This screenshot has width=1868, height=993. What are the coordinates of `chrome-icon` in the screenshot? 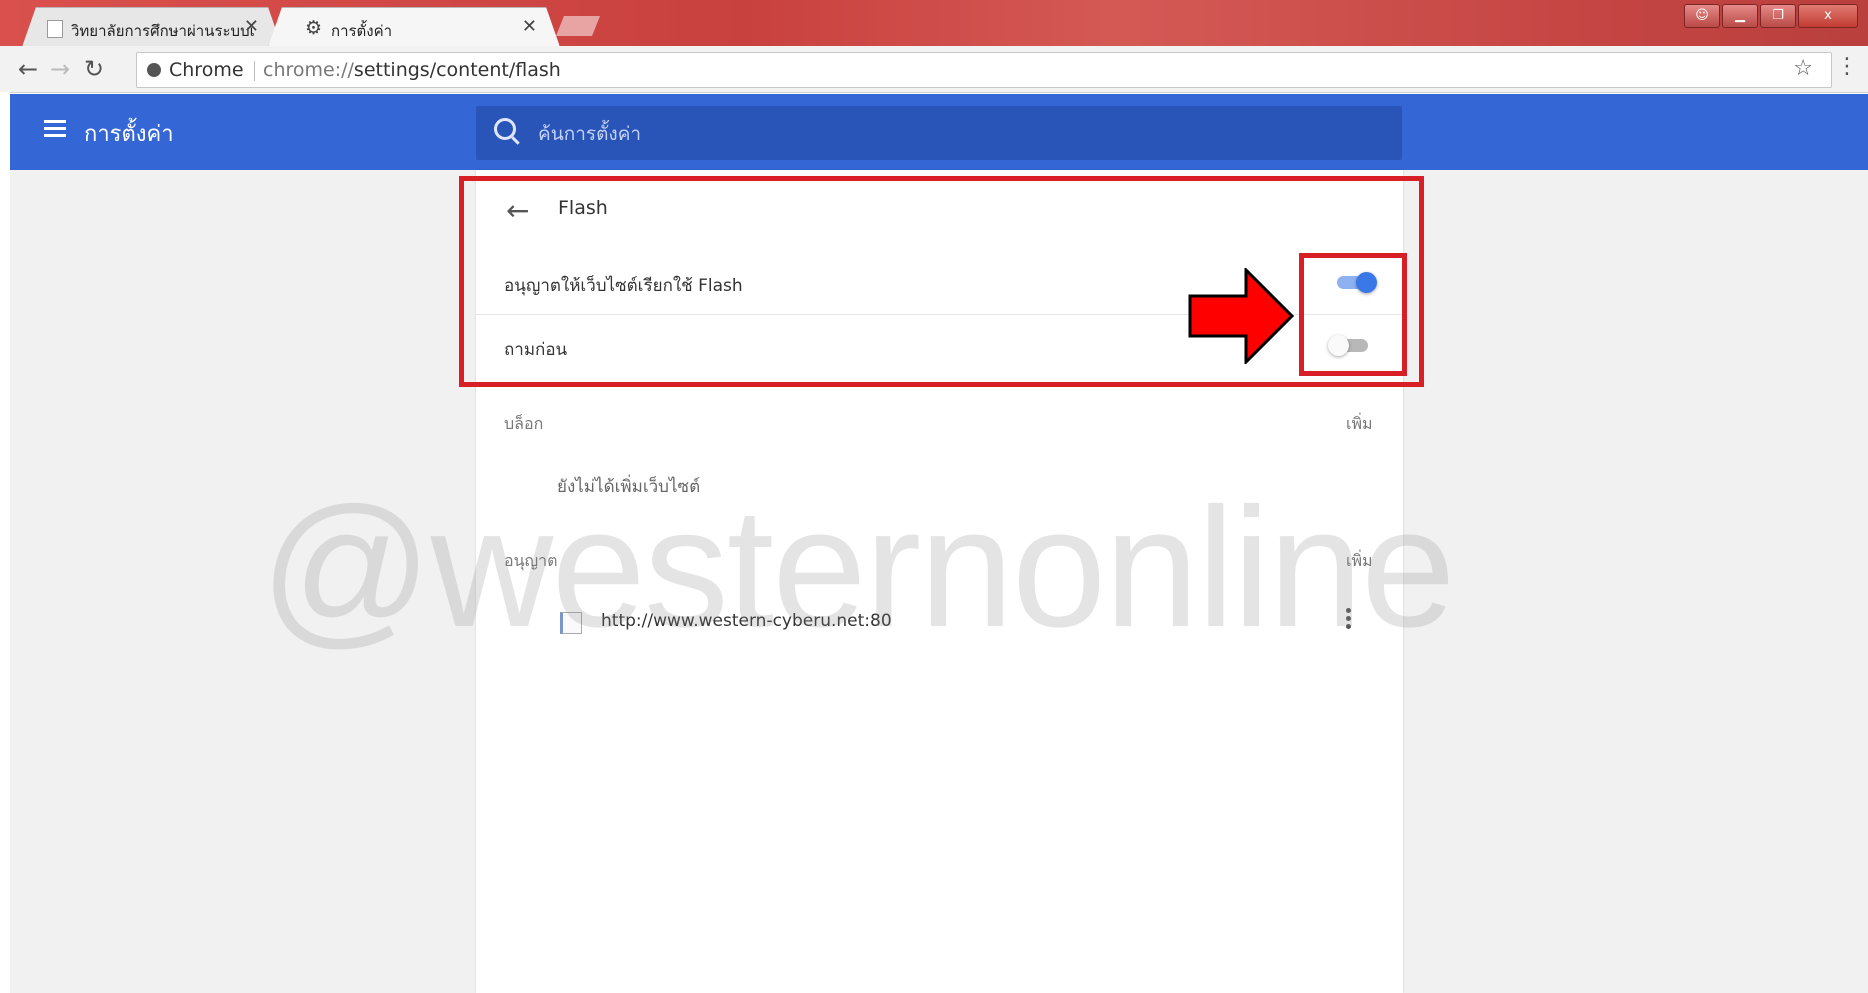 It's located at (154, 70).